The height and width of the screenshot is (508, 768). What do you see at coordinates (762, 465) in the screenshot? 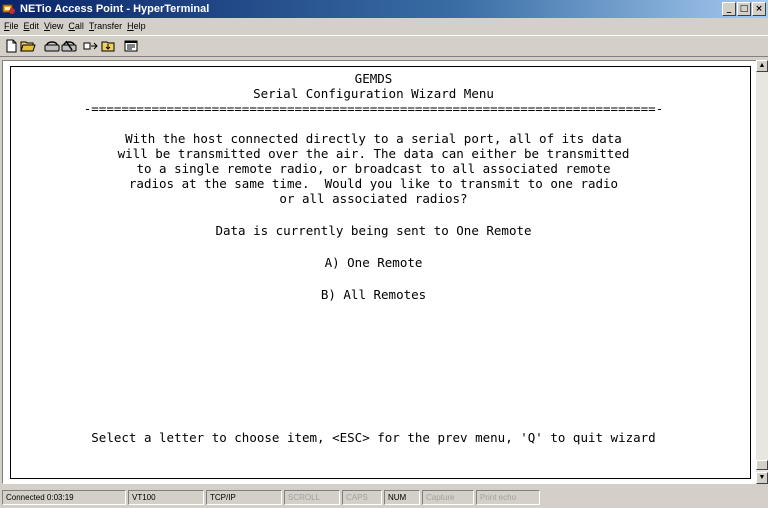
I see `scroll-thumb` at bounding box center [762, 465].